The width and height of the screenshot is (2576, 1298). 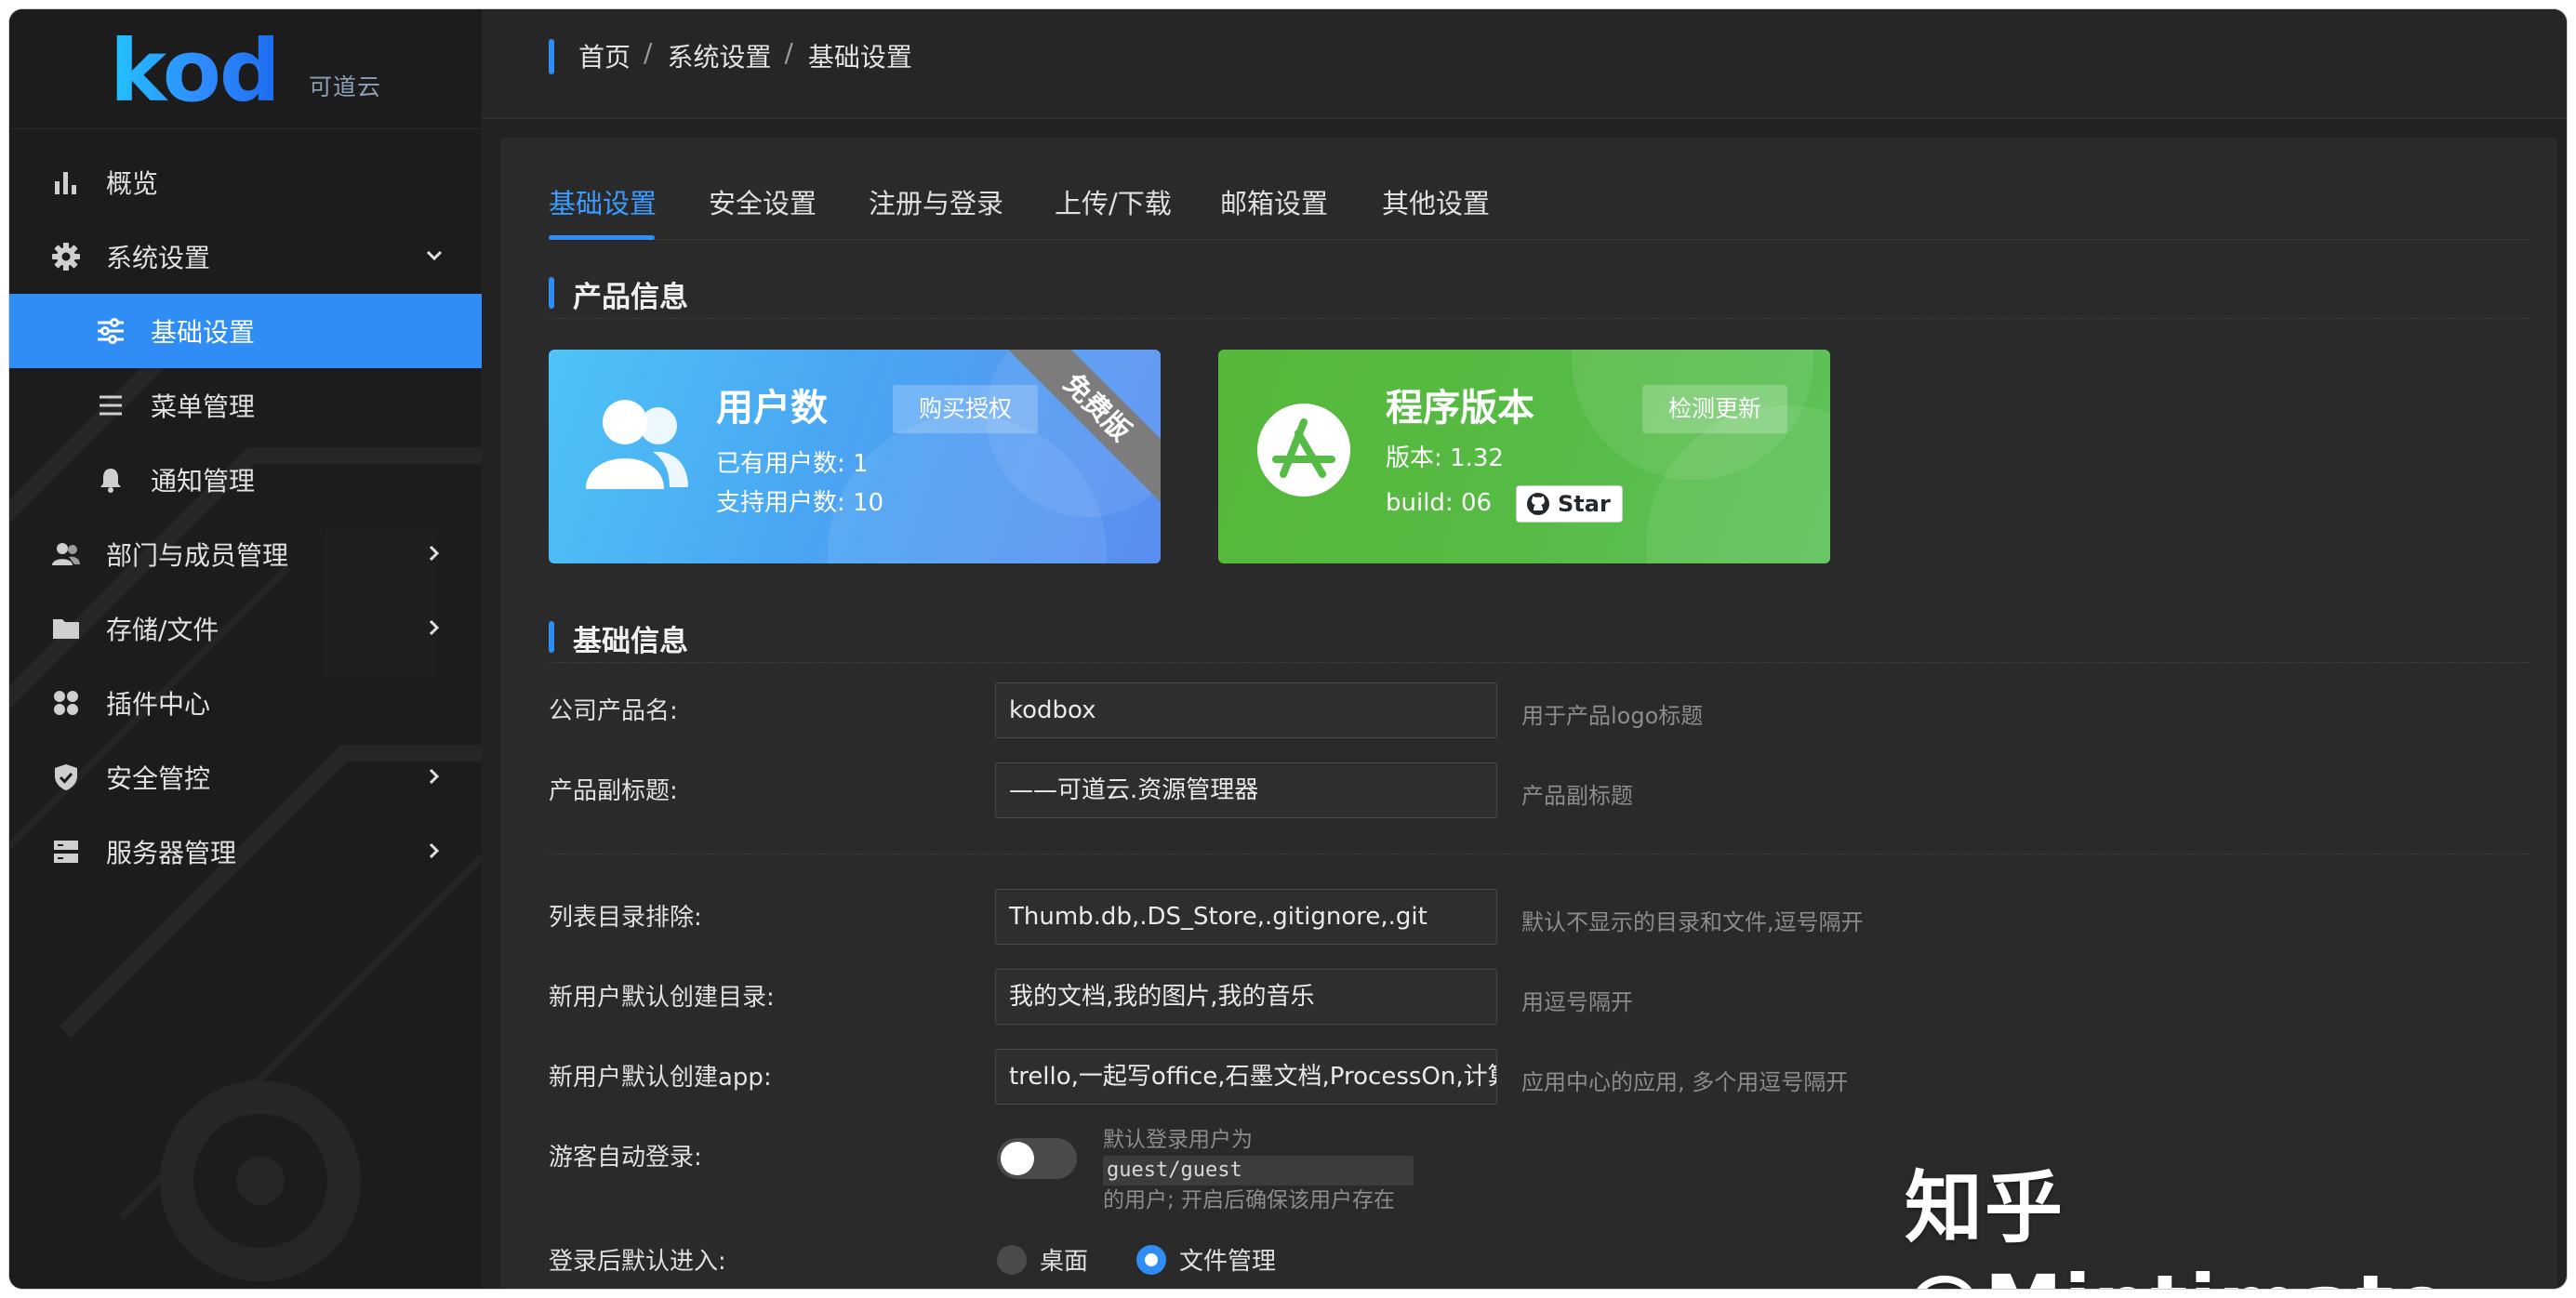 I want to click on server-icon, so click(x=66, y=852).